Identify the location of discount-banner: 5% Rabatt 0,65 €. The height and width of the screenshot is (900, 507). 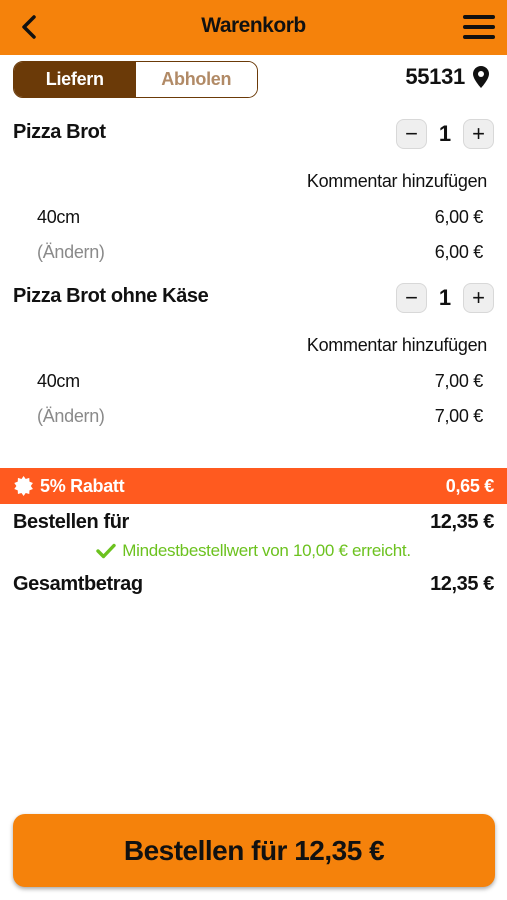
(253, 486).